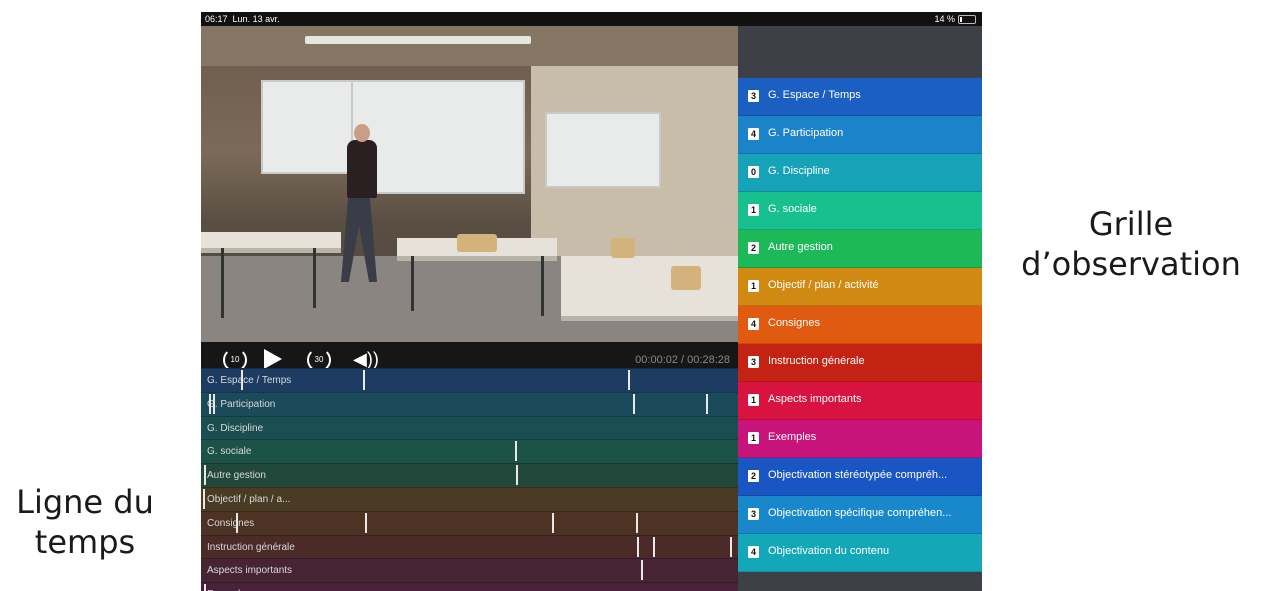  What do you see at coordinates (235, 428) in the screenshot?
I see `timeline-row-label: G. Discipline` at bounding box center [235, 428].